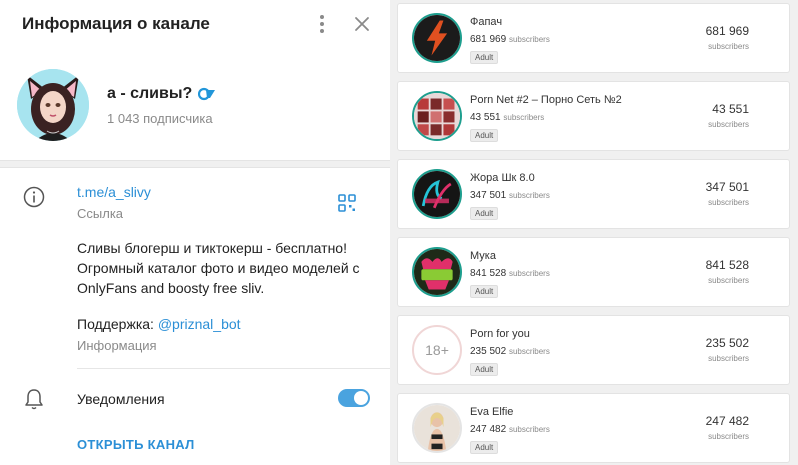 This screenshot has height=465, width=798. Describe the element at coordinates (34, 197) in the screenshot. I see `info-icon` at that location.